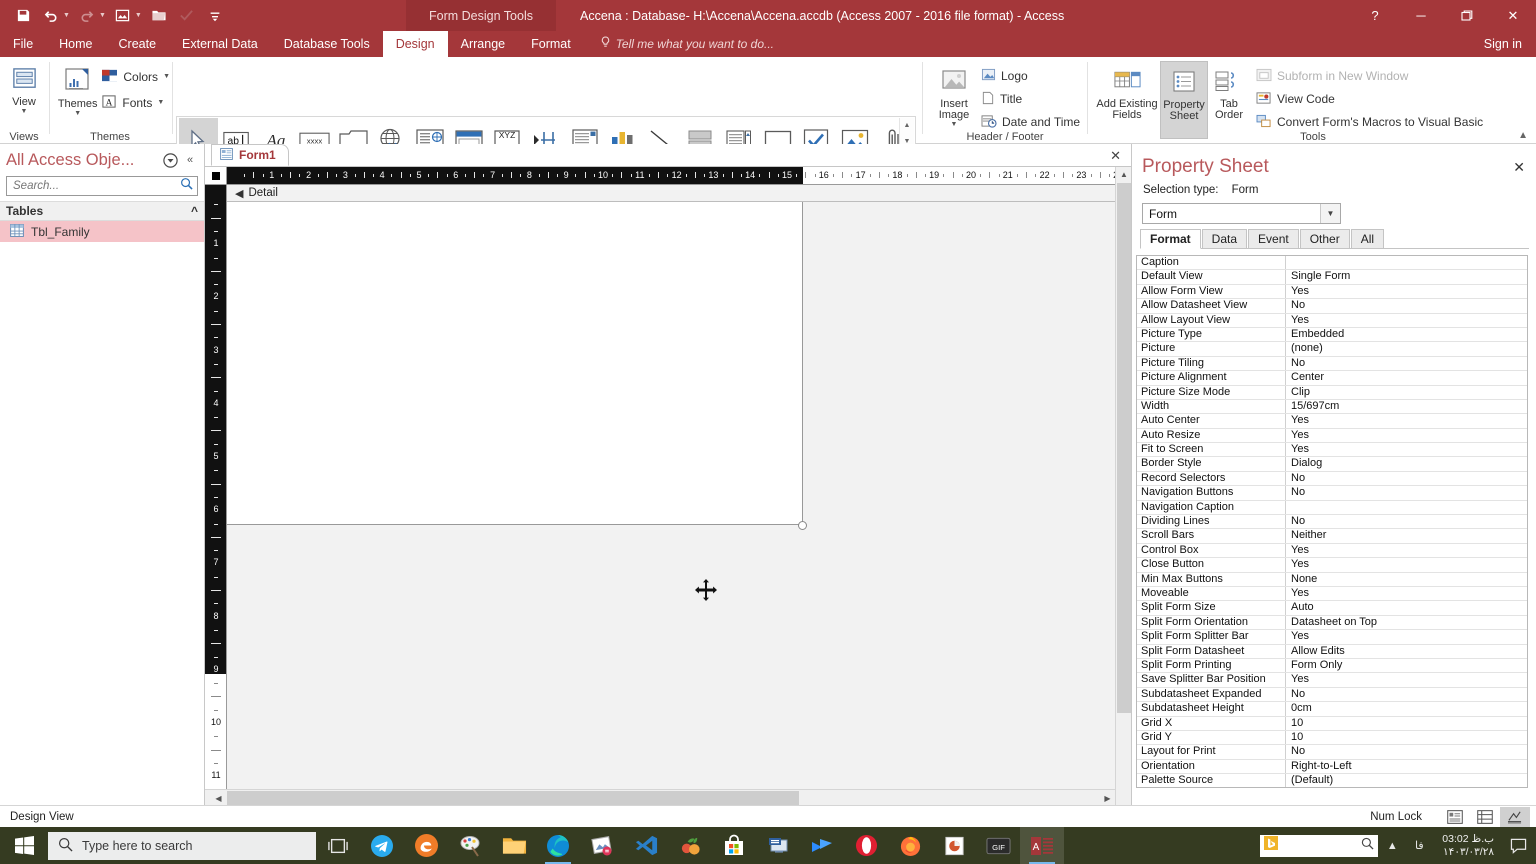 This screenshot has height=864, width=1536. Describe the element at coordinates (1406, 507) in the screenshot. I see `property-value` at that location.